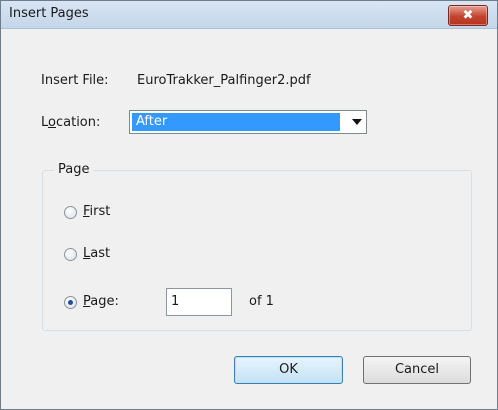 The image size is (498, 410). What do you see at coordinates (249, 15) in the screenshot?
I see `title-bar: Insert Pages ✖` at bounding box center [249, 15].